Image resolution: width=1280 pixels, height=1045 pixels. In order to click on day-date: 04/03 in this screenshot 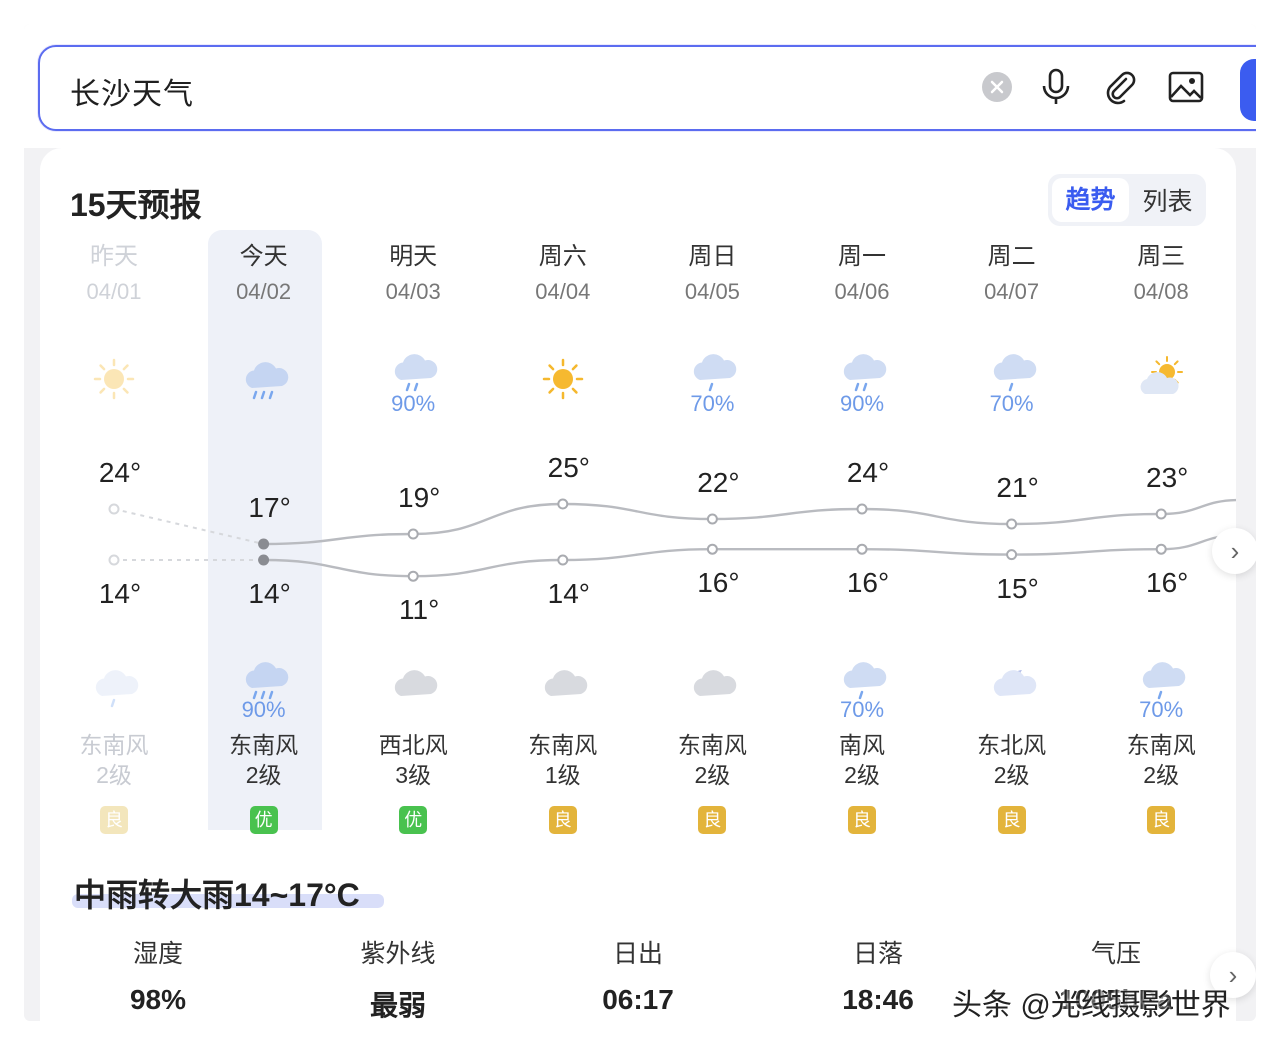, I will do `click(413, 291)`.